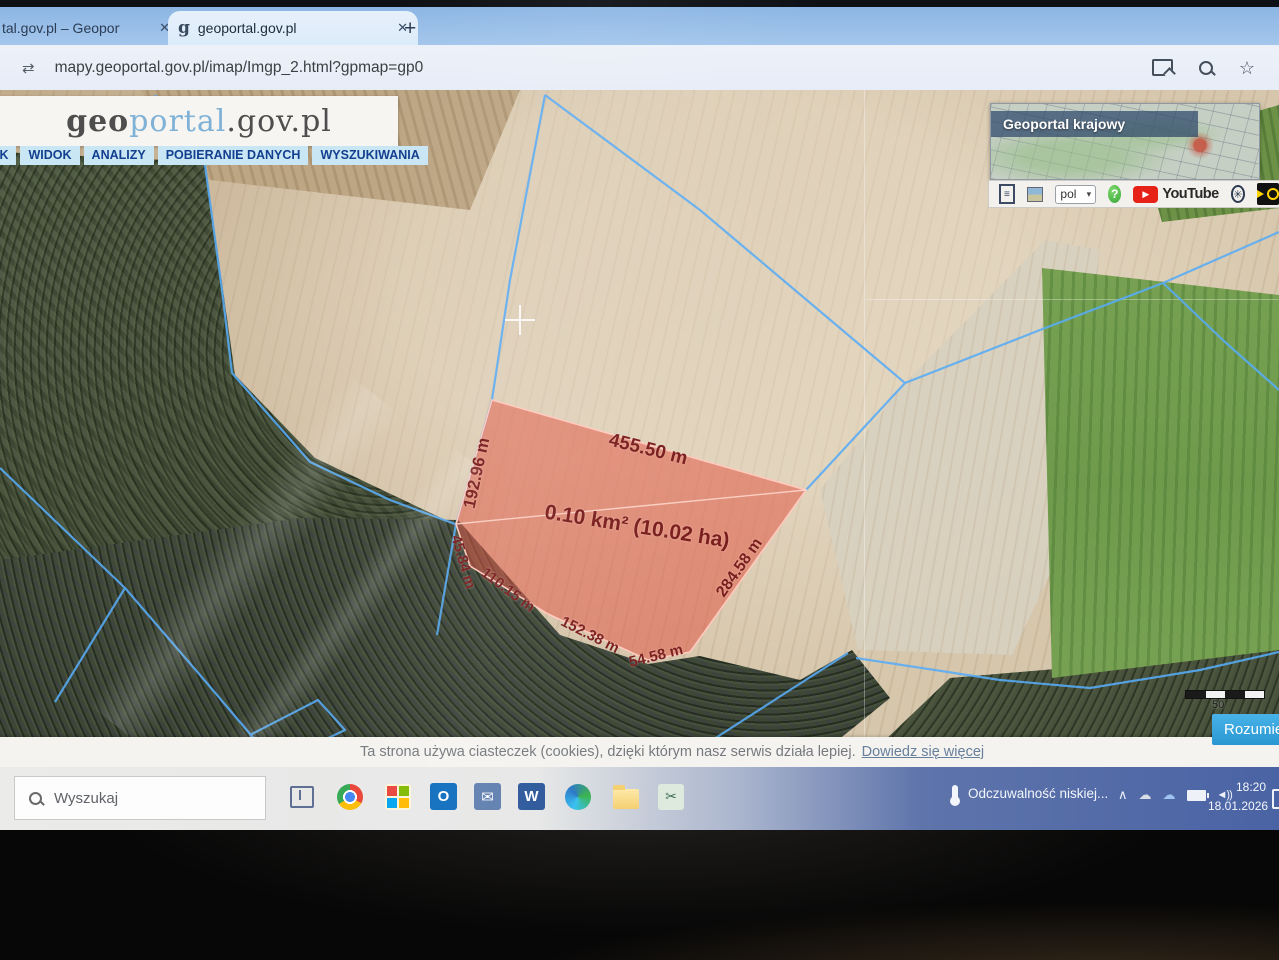 The width and height of the screenshot is (1279, 960). Describe the element at coordinates (184, 28) in the screenshot. I see `geoportal-favicon-icon: g` at that location.